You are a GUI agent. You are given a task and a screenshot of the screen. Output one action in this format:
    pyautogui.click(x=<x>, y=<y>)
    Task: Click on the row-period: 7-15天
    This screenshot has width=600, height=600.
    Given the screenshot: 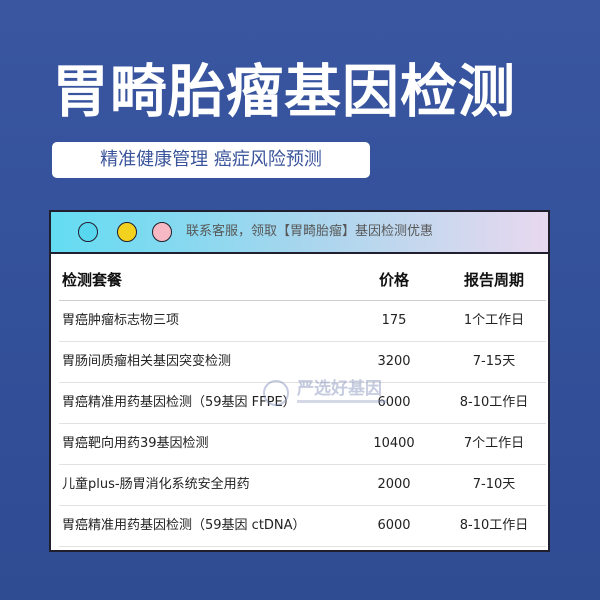 What is the action you would take?
    pyautogui.click(x=494, y=361)
    